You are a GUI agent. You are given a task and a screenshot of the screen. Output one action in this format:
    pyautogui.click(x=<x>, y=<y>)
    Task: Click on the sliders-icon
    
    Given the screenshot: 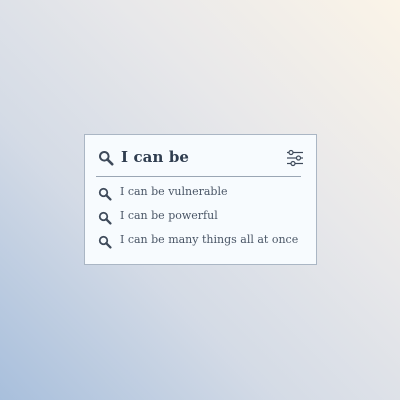 What is the action you would take?
    pyautogui.click(x=295, y=158)
    